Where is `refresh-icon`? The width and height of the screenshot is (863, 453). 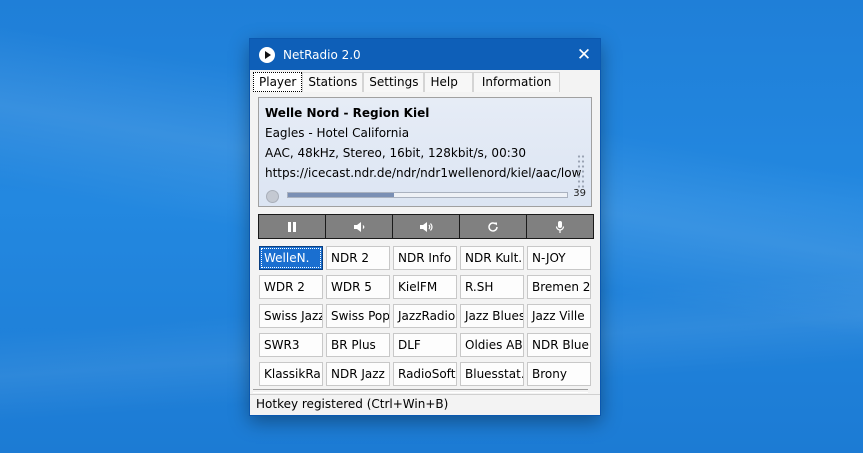
refresh-icon is located at coordinates (493, 226).